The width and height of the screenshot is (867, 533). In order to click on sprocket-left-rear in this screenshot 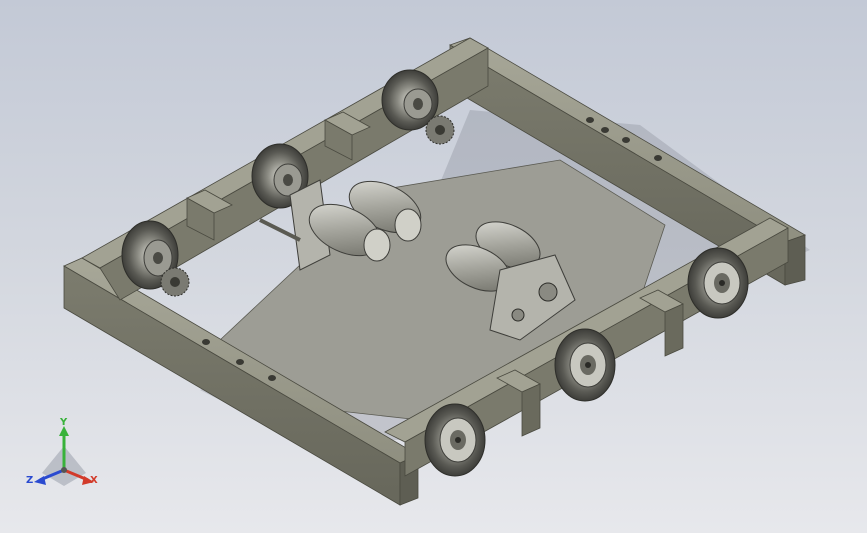, I will do `click(440, 130)`.